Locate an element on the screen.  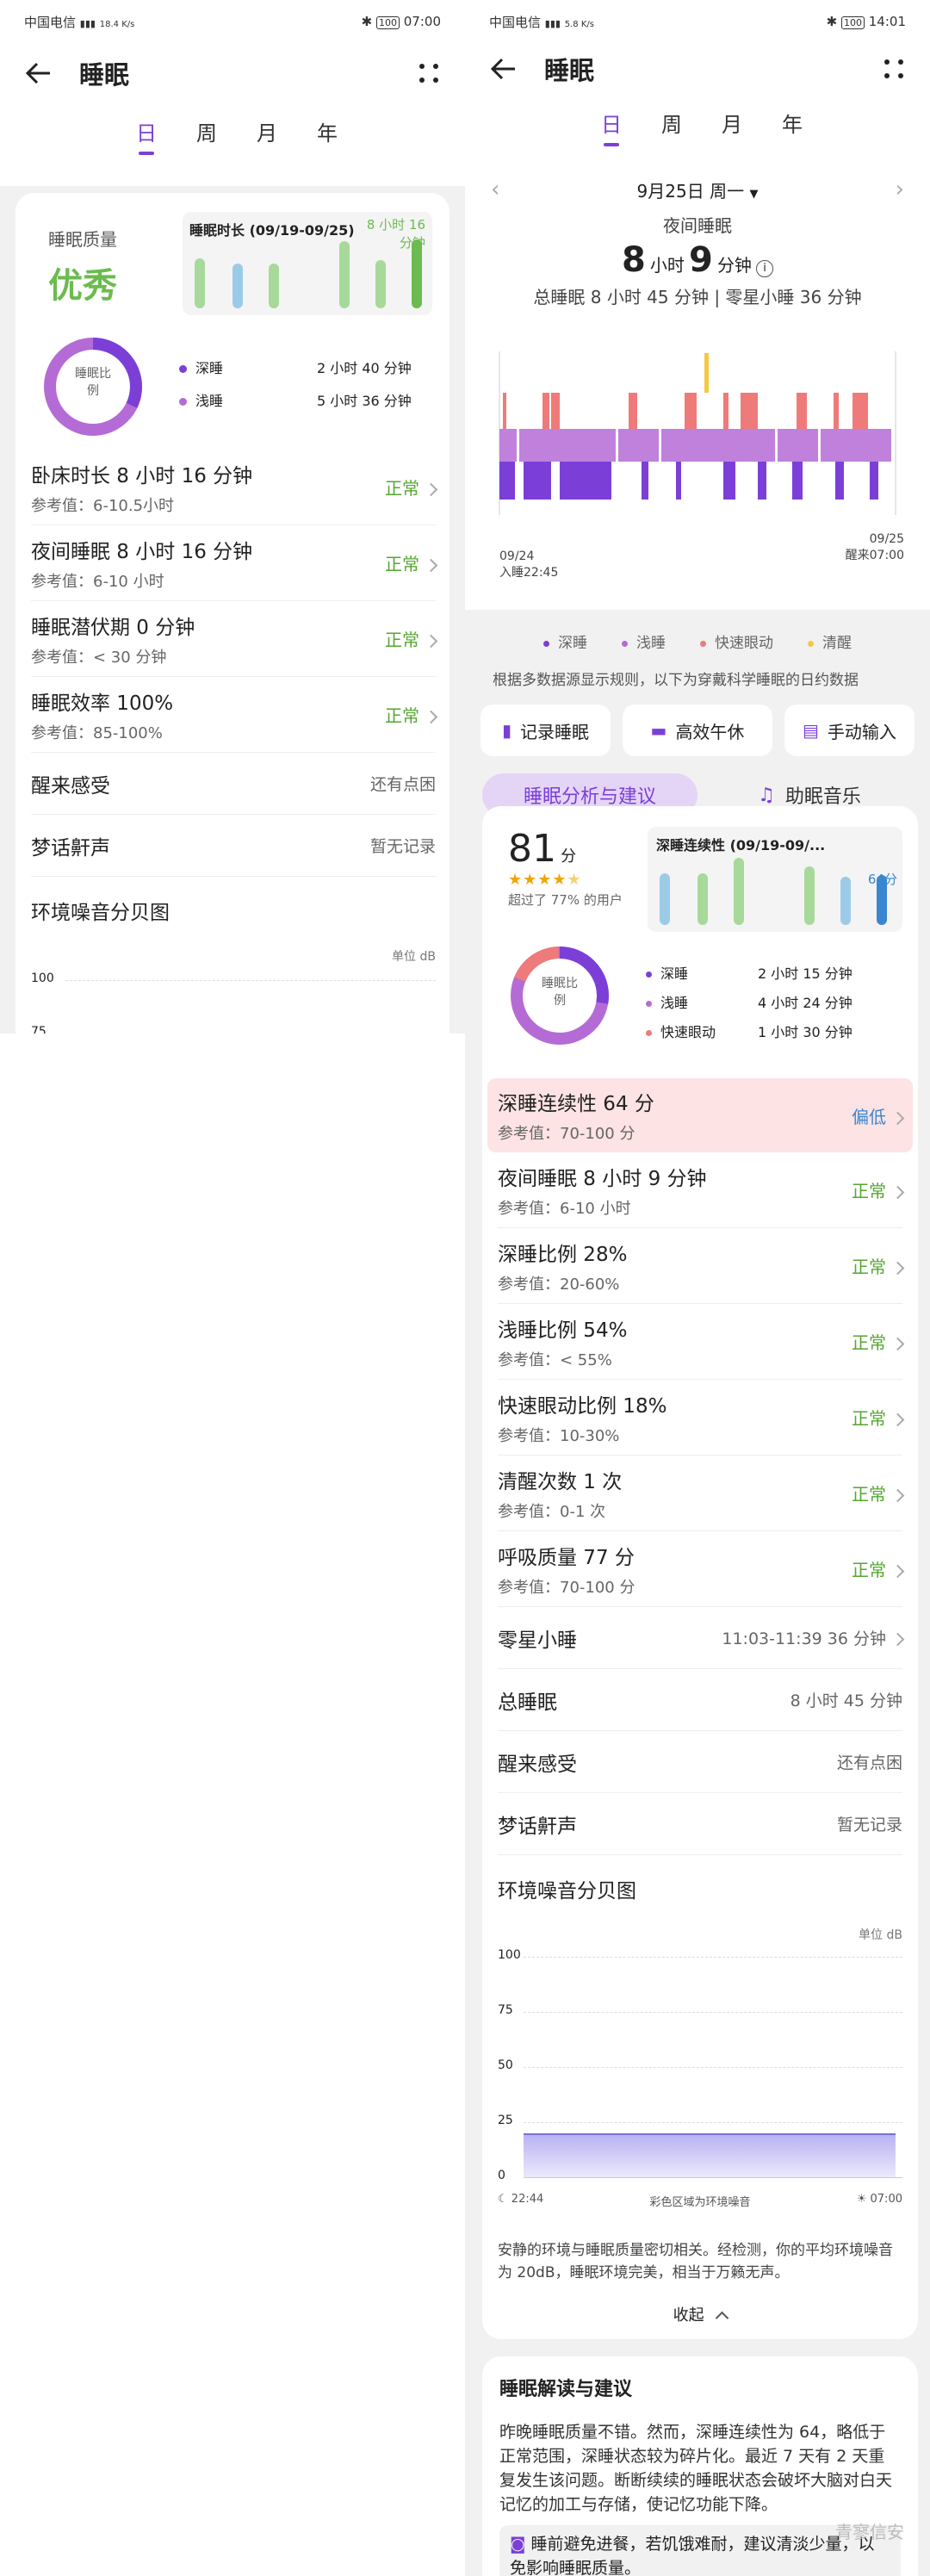
noise-title: 环境噪音分贝图 is located at coordinates (567, 1892).